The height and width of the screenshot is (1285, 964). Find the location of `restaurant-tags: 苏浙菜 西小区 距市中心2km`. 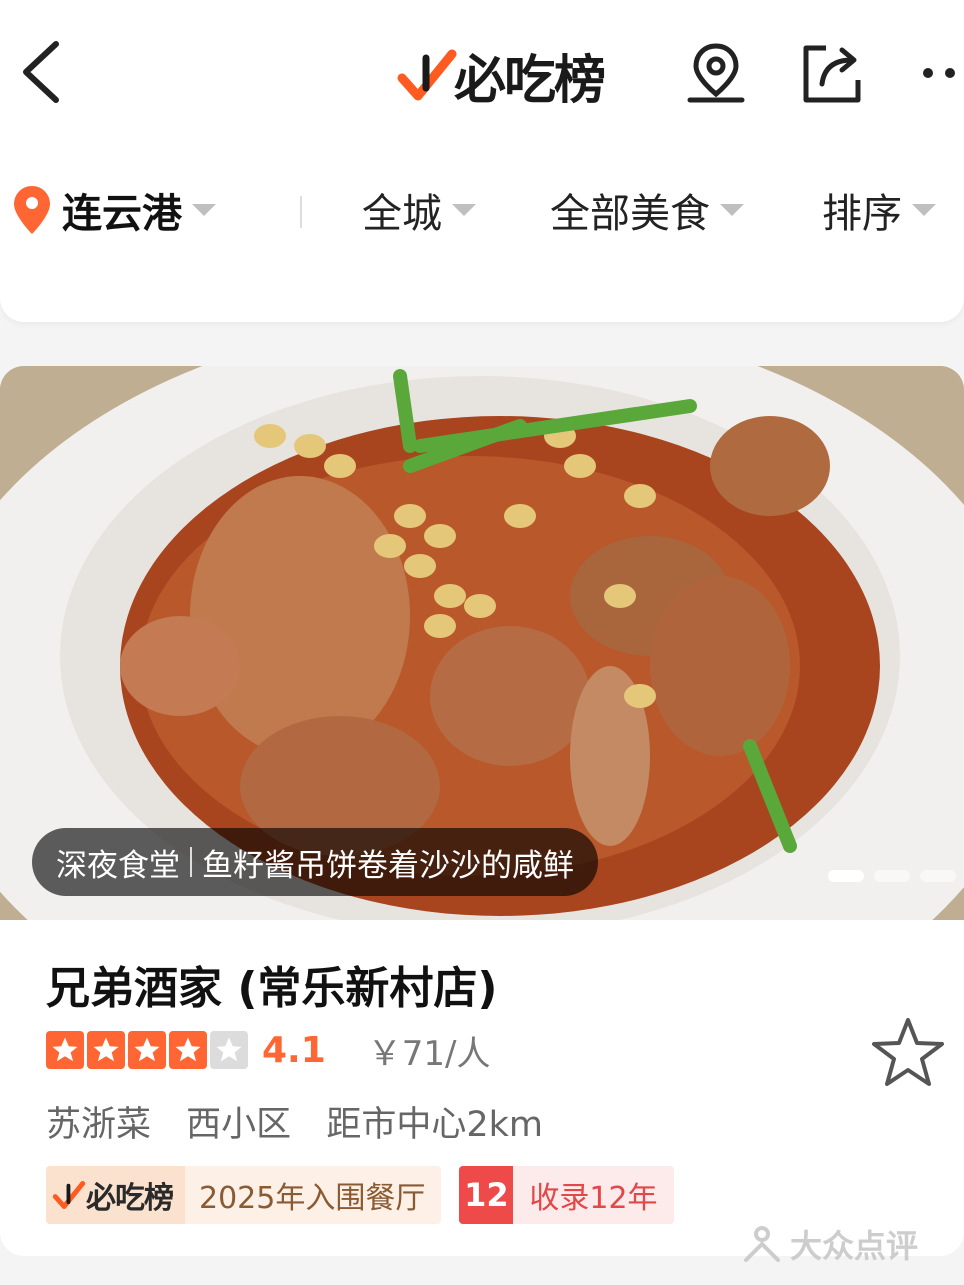

restaurant-tags: 苏浙菜 西小区 距市中心2km is located at coordinates (306, 1121).